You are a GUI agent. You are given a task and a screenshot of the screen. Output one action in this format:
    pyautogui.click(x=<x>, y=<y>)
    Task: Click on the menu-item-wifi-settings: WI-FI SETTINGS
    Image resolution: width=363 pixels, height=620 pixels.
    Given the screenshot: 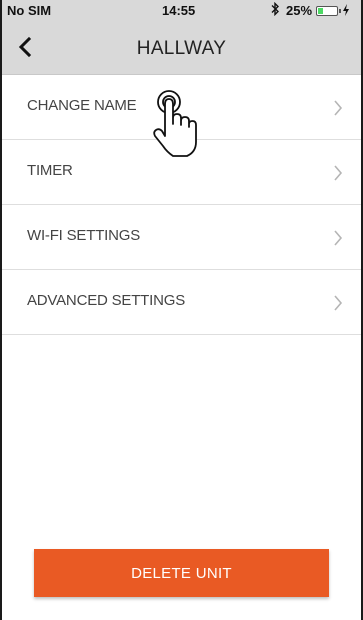 What is the action you would take?
    pyautogui.click(x=181, y=237)
    